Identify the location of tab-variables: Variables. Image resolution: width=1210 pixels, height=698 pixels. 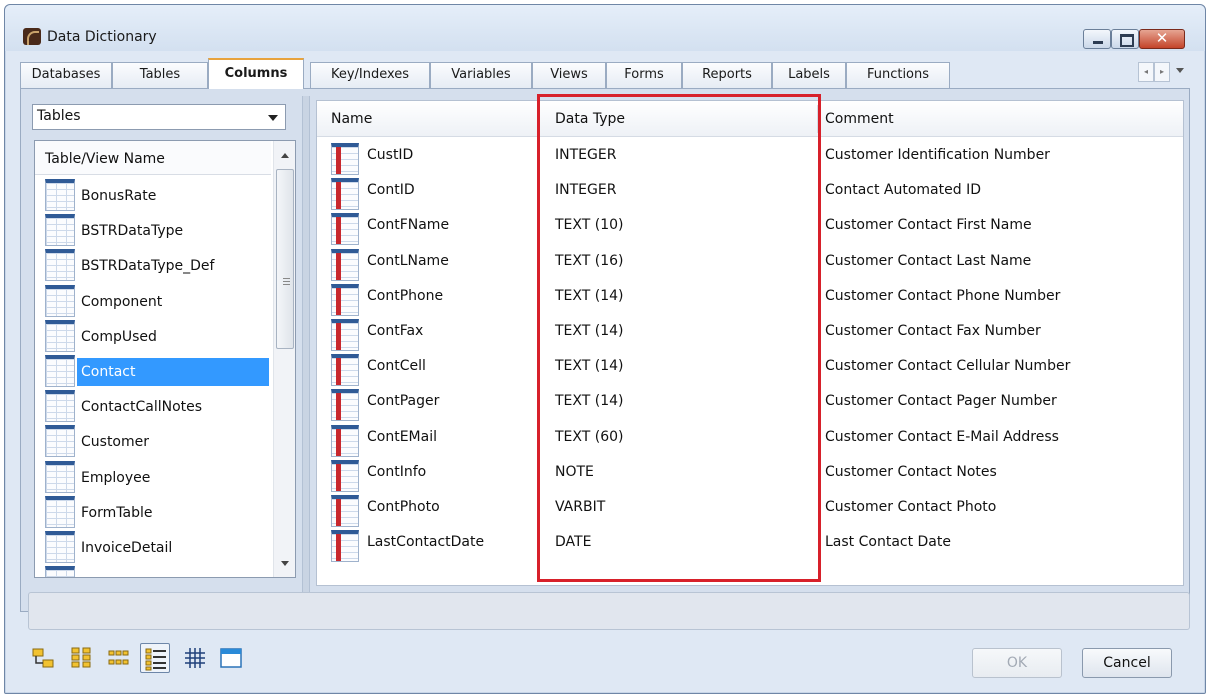
(481, 75).